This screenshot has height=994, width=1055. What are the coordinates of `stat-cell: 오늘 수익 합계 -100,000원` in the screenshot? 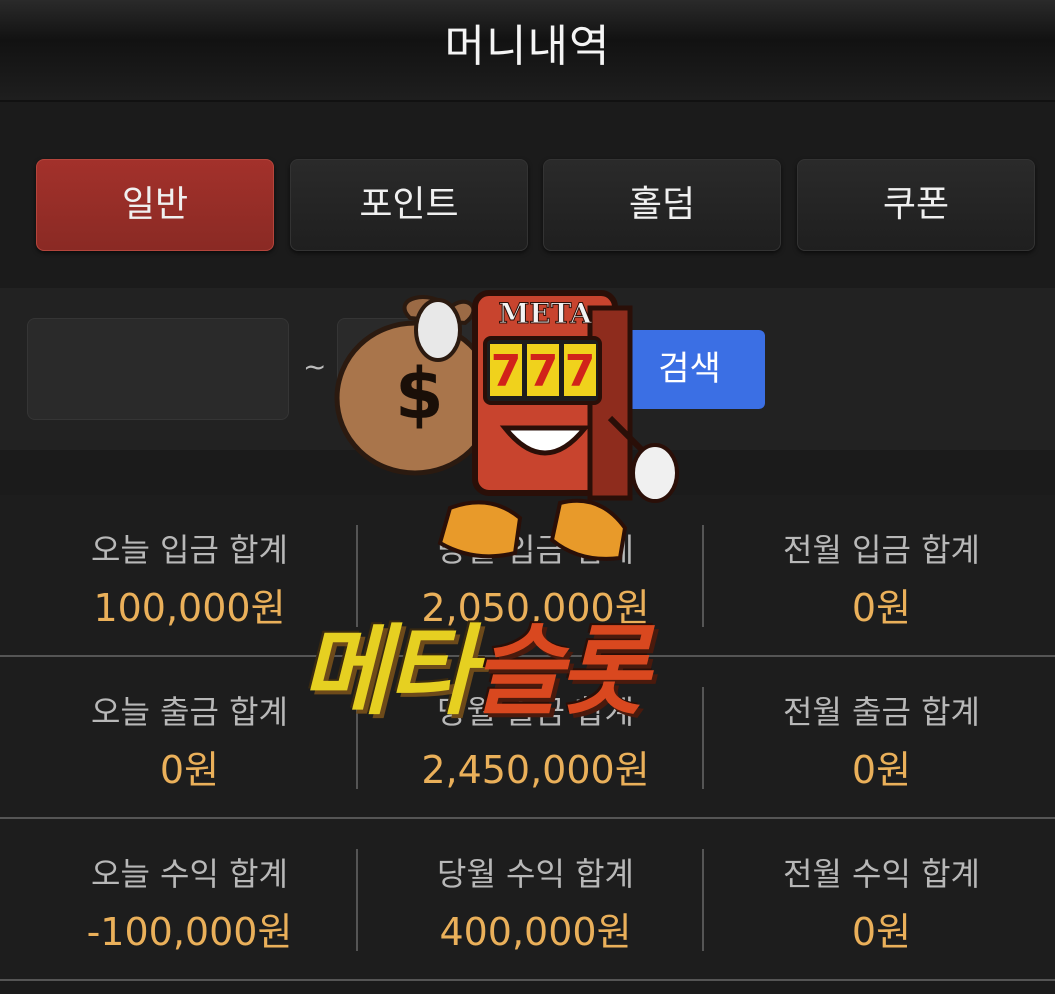 It's located at (189, 899).